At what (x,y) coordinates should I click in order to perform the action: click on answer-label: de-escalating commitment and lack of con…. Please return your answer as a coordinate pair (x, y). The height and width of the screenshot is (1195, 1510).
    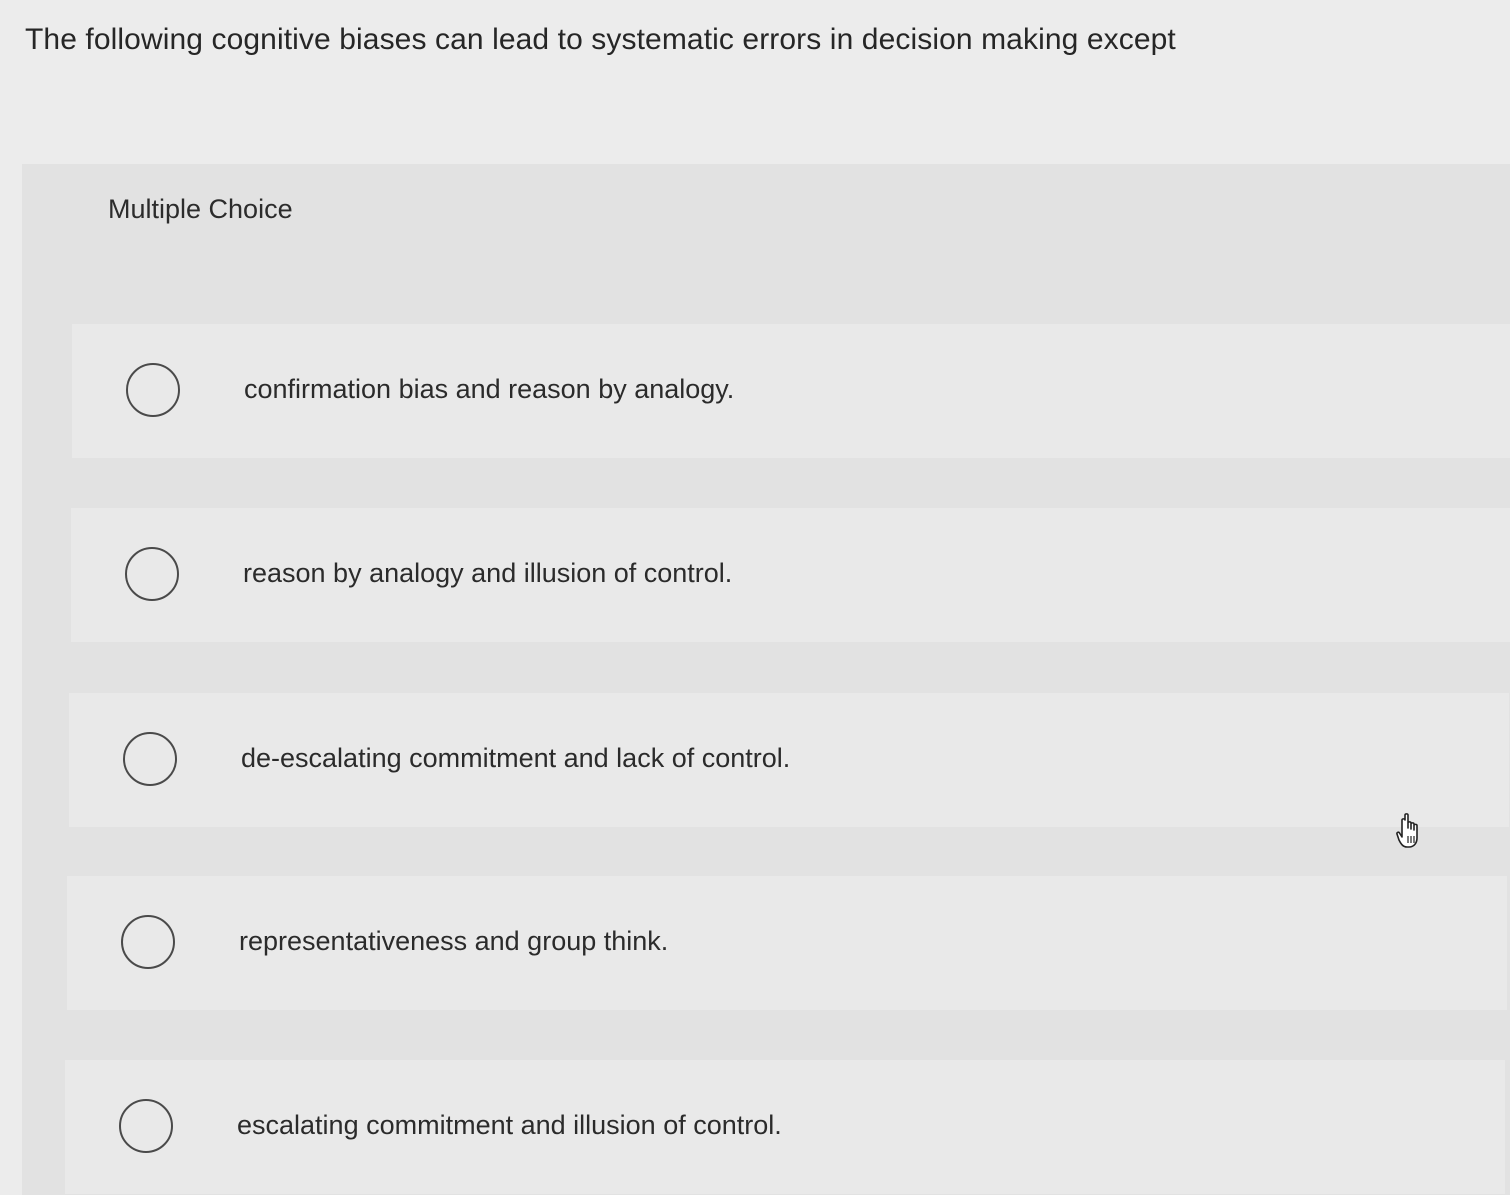
    Looking at the image, I should click on (516, 758).